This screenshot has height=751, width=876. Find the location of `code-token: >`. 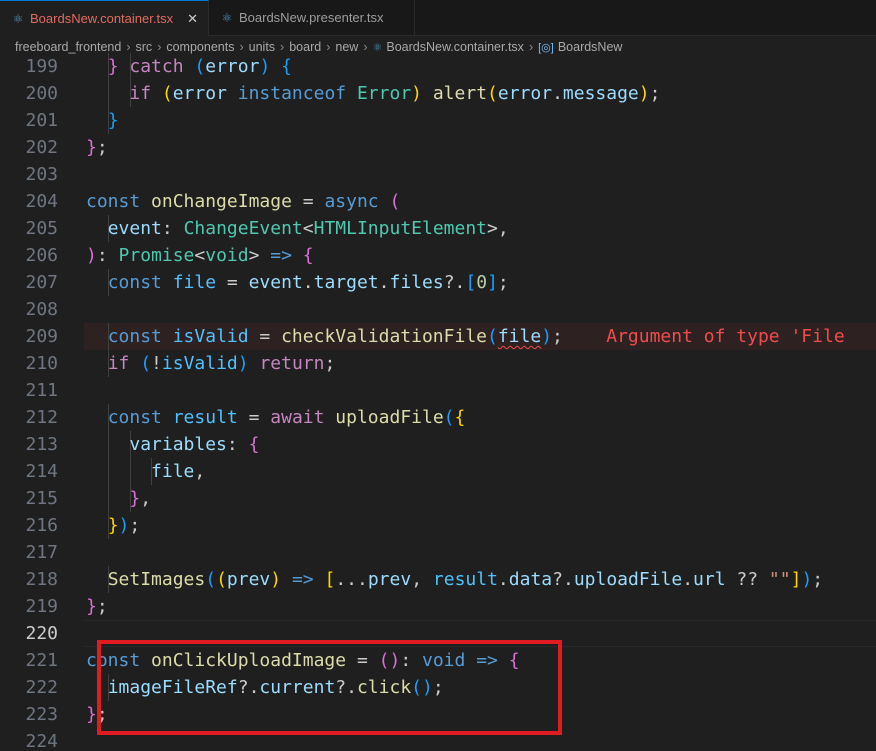

code-token: > is located at coordinates (492, 228).